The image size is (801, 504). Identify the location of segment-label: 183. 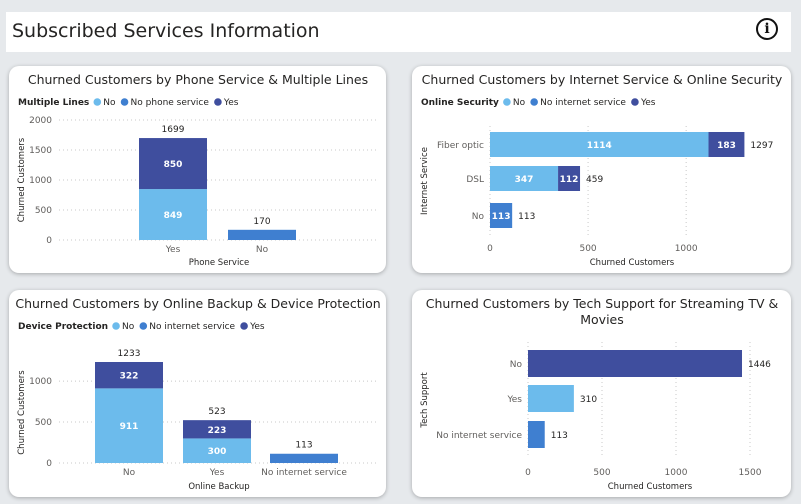
(726, 146).